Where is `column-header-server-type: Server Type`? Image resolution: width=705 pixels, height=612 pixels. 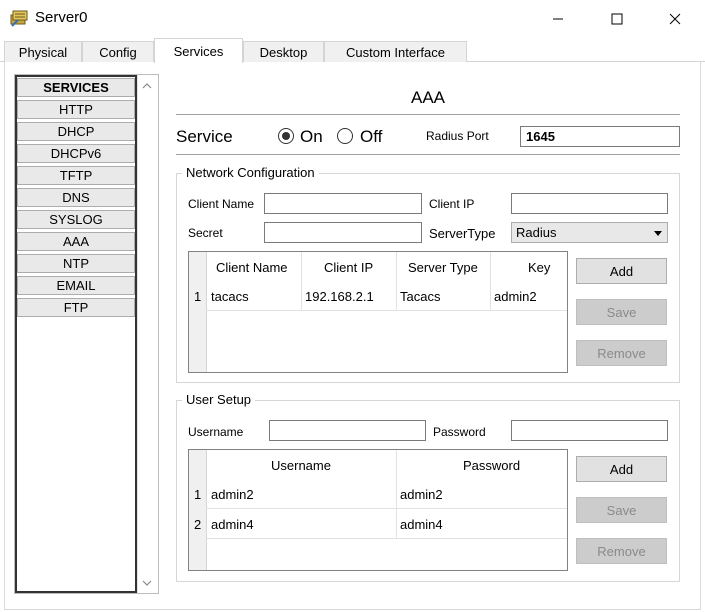 column-header-server-type: Server Type is located at coordinates (443, 267).